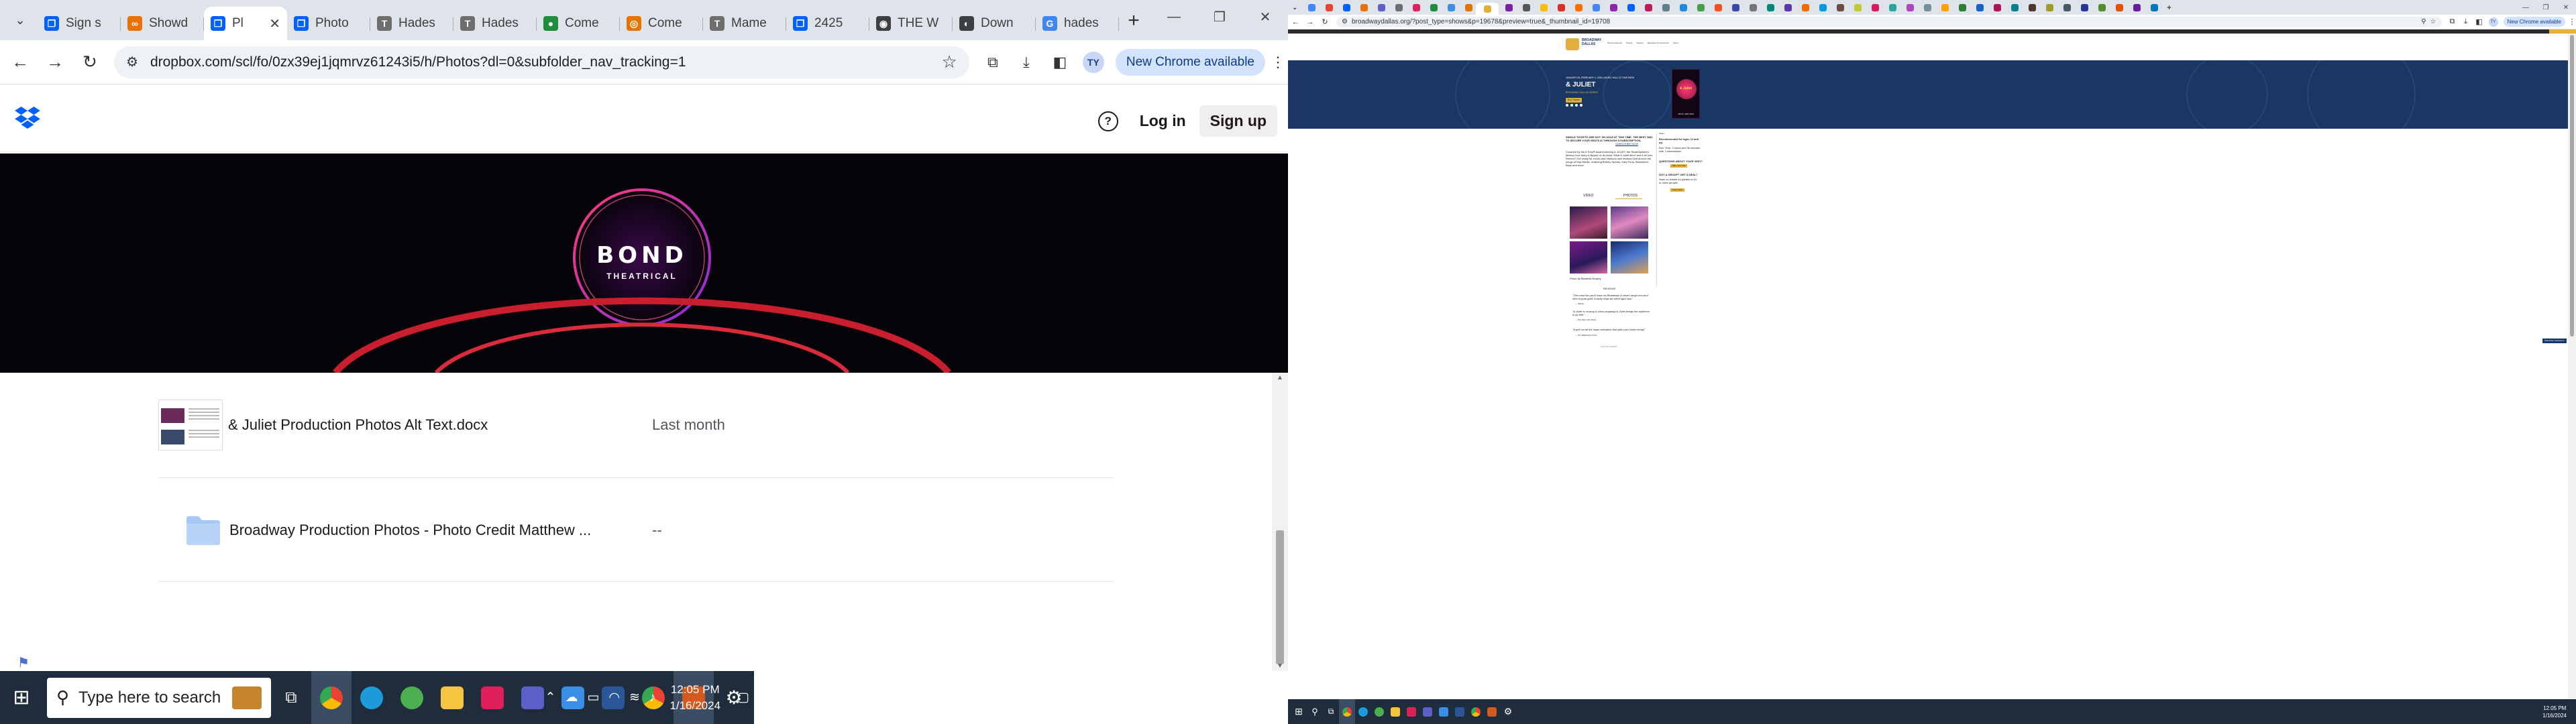  I want to click on tab-search-button: ⌄, so click(1296, 7).